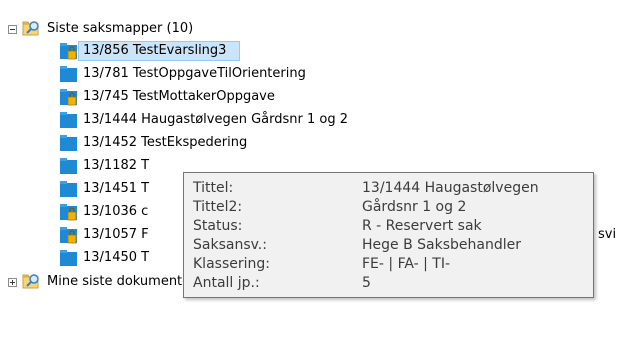 This screenshot has height=340, width=622. I want to click on tree-item-case: 13/745 TestMottakerOppgave, so click(220, 97).